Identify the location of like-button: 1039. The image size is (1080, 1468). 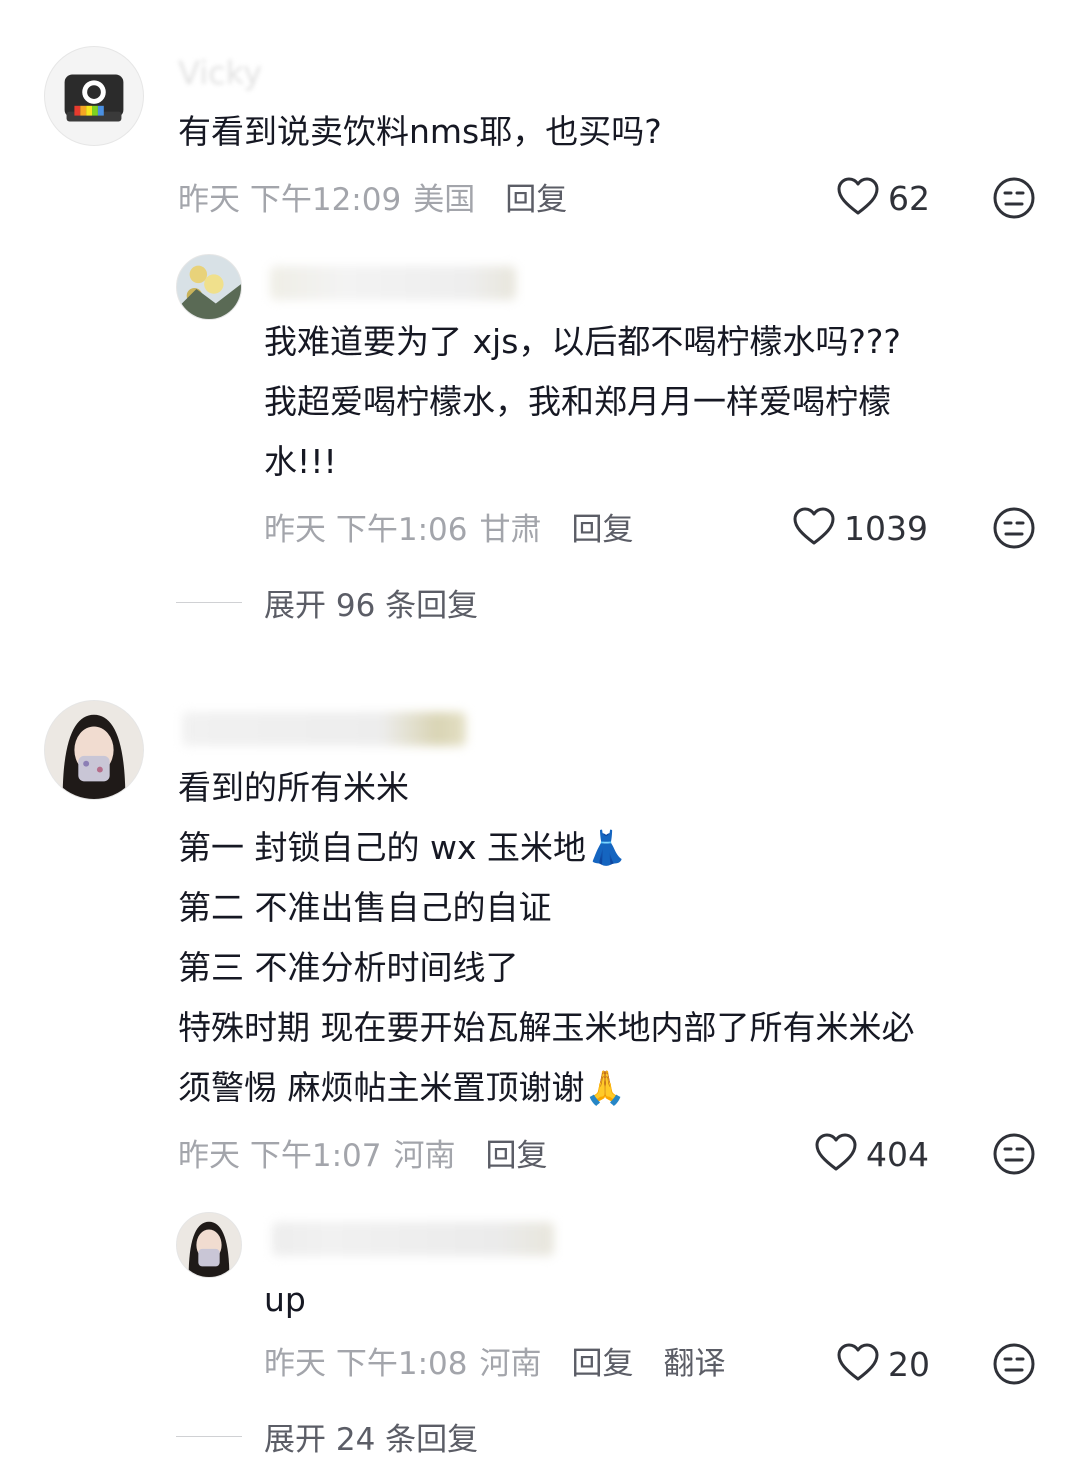
(860, 528).